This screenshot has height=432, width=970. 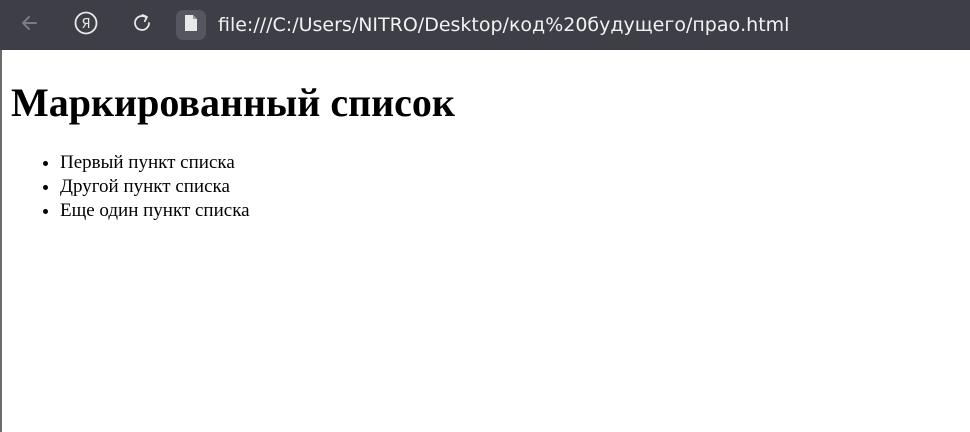 I want to click on file-icon, so click(x=191, y=25).